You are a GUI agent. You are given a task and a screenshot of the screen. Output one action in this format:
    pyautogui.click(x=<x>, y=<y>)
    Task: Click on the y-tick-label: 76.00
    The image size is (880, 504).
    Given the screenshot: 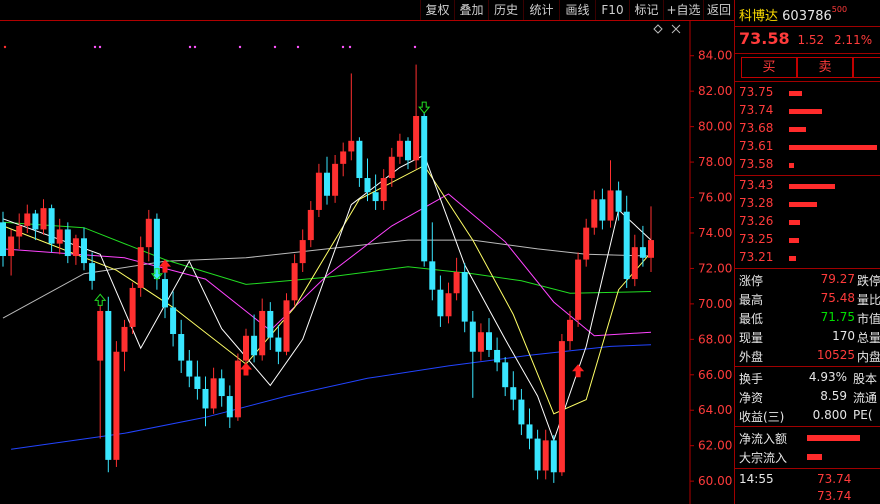 What is the action you would take?
    pyautogui.click(x=715, y=198)
    